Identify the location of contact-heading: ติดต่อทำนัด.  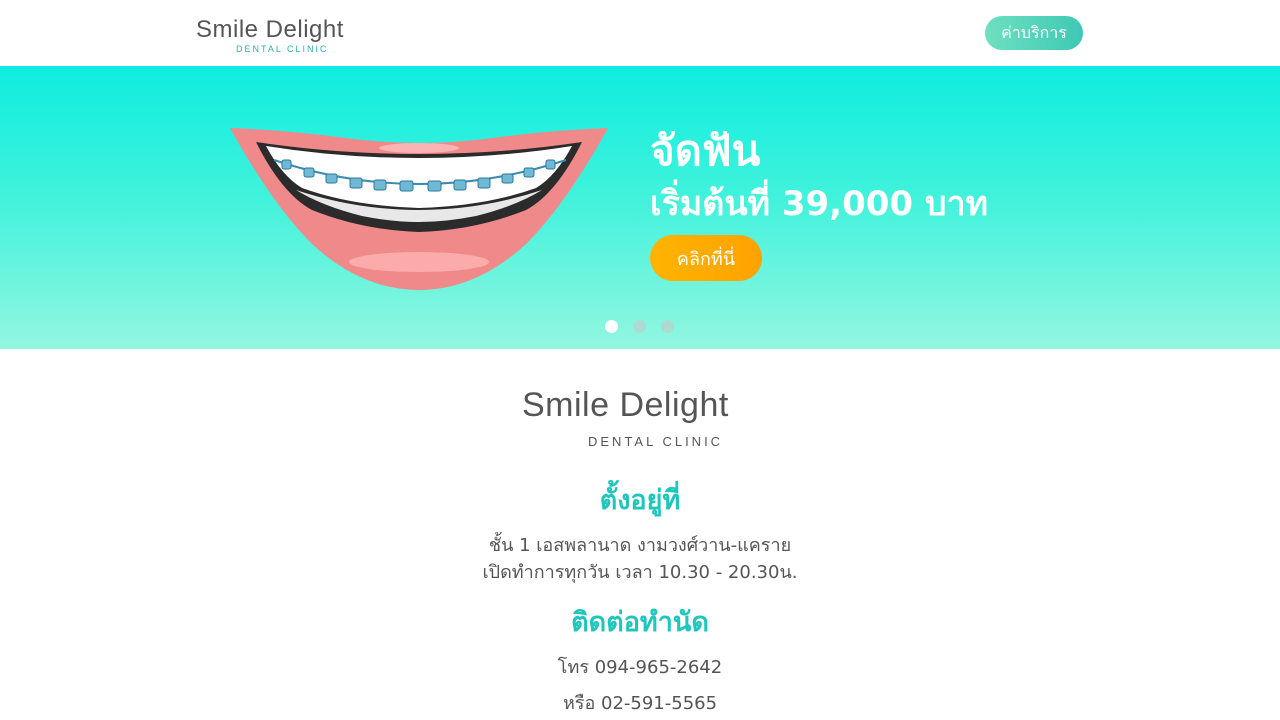
(640, 622).